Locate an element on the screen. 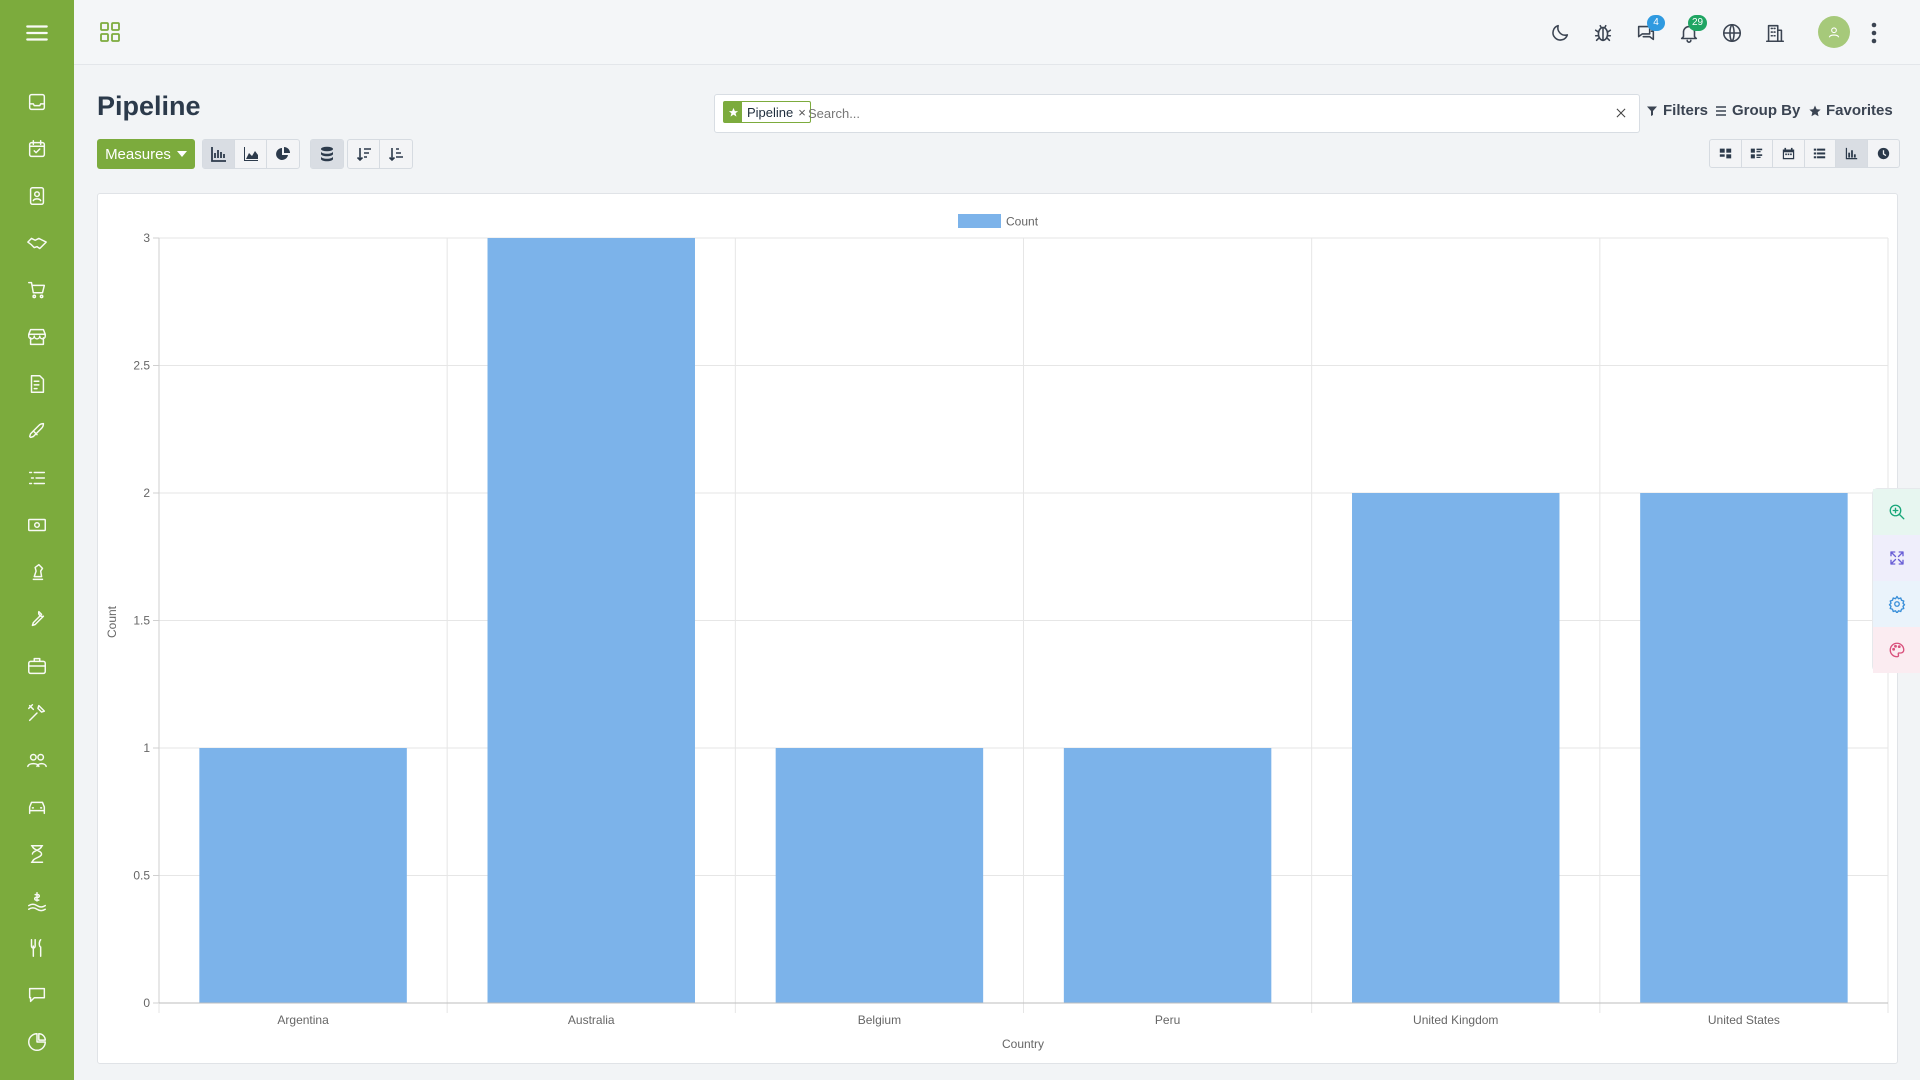  sidebar-item-pos is located at coordinates (37, 337).